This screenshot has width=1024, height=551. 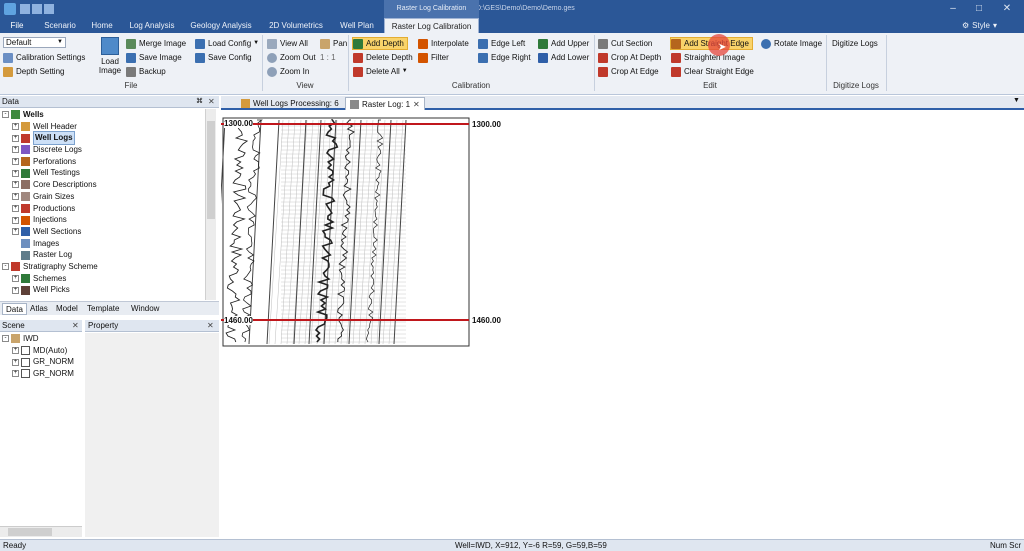 What do you see at coordinates (102, 25) in the screenshot?
I see `tab-home: Home` at bounding box center [102, 25].